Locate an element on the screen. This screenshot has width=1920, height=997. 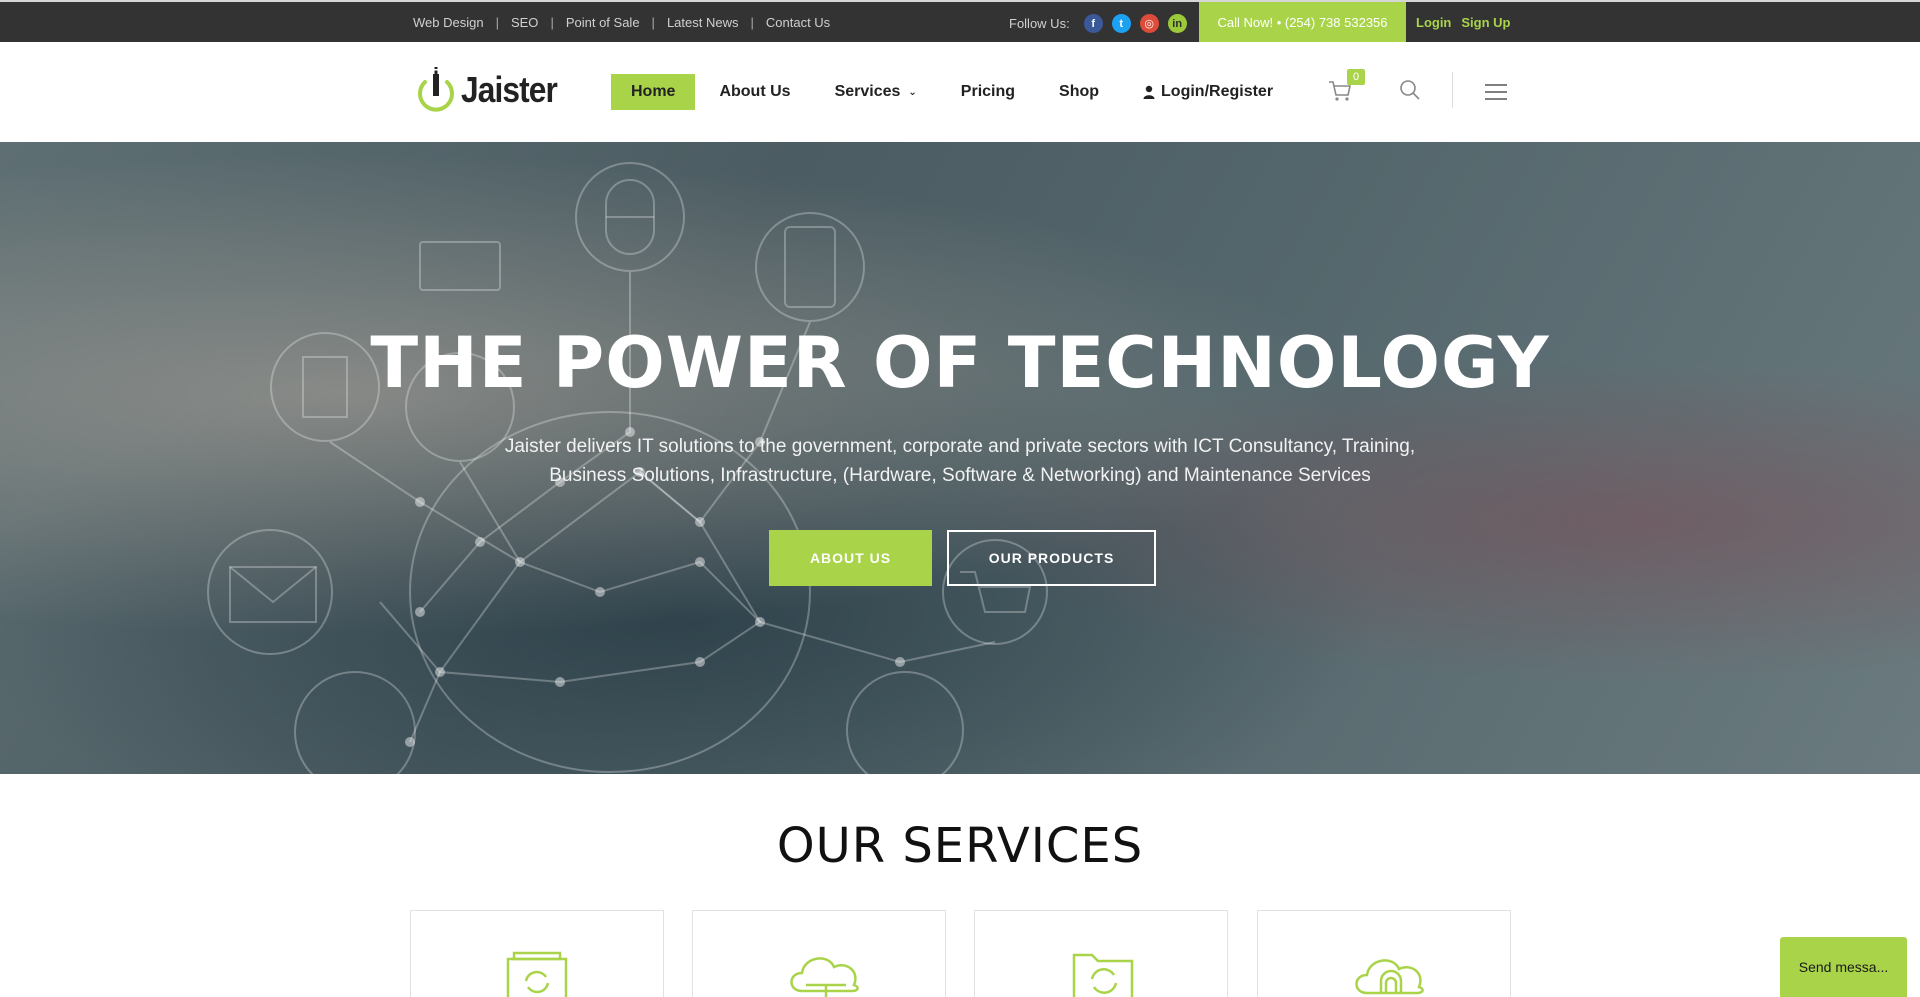
search-button is located at coordinates (1410, 92).